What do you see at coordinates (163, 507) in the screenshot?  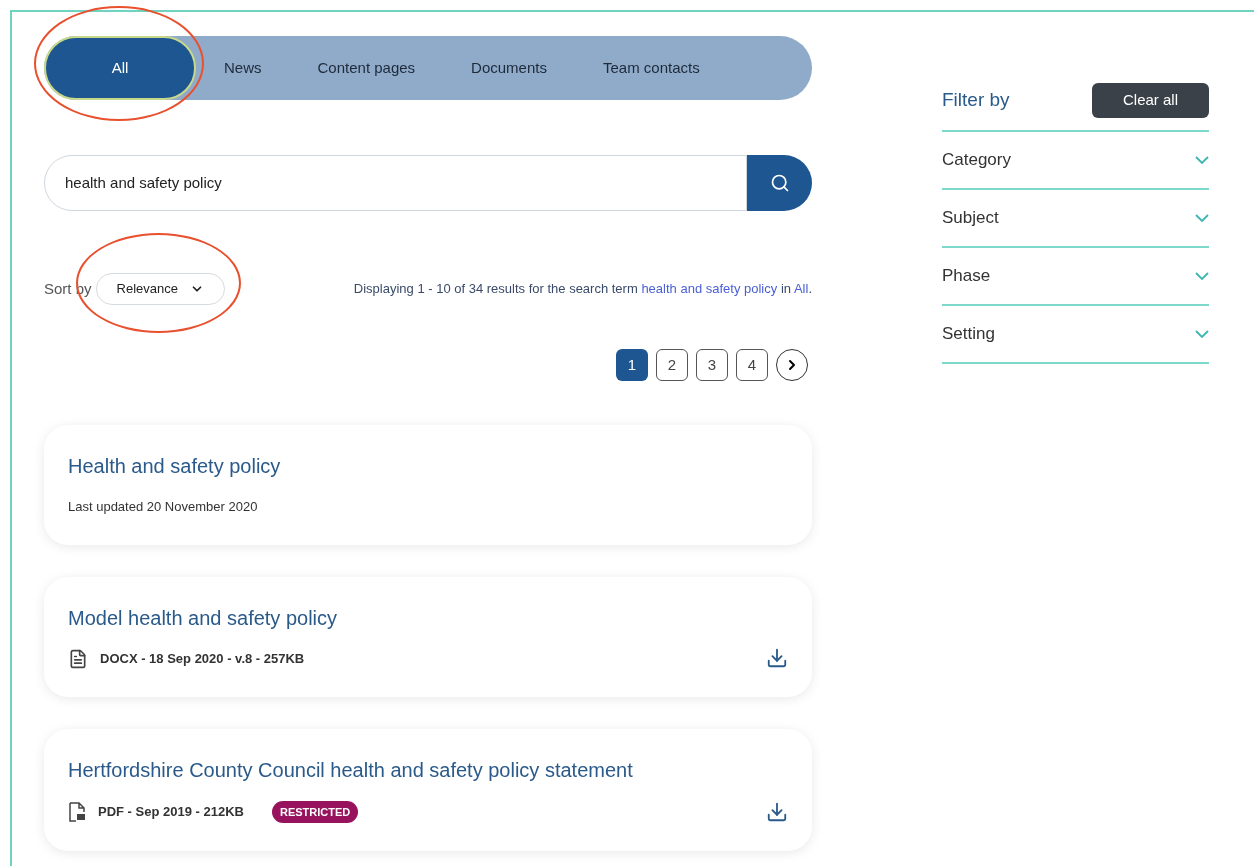 I see `result-meta: Last updated 20 November 2020` at bounding box center [163, 507].